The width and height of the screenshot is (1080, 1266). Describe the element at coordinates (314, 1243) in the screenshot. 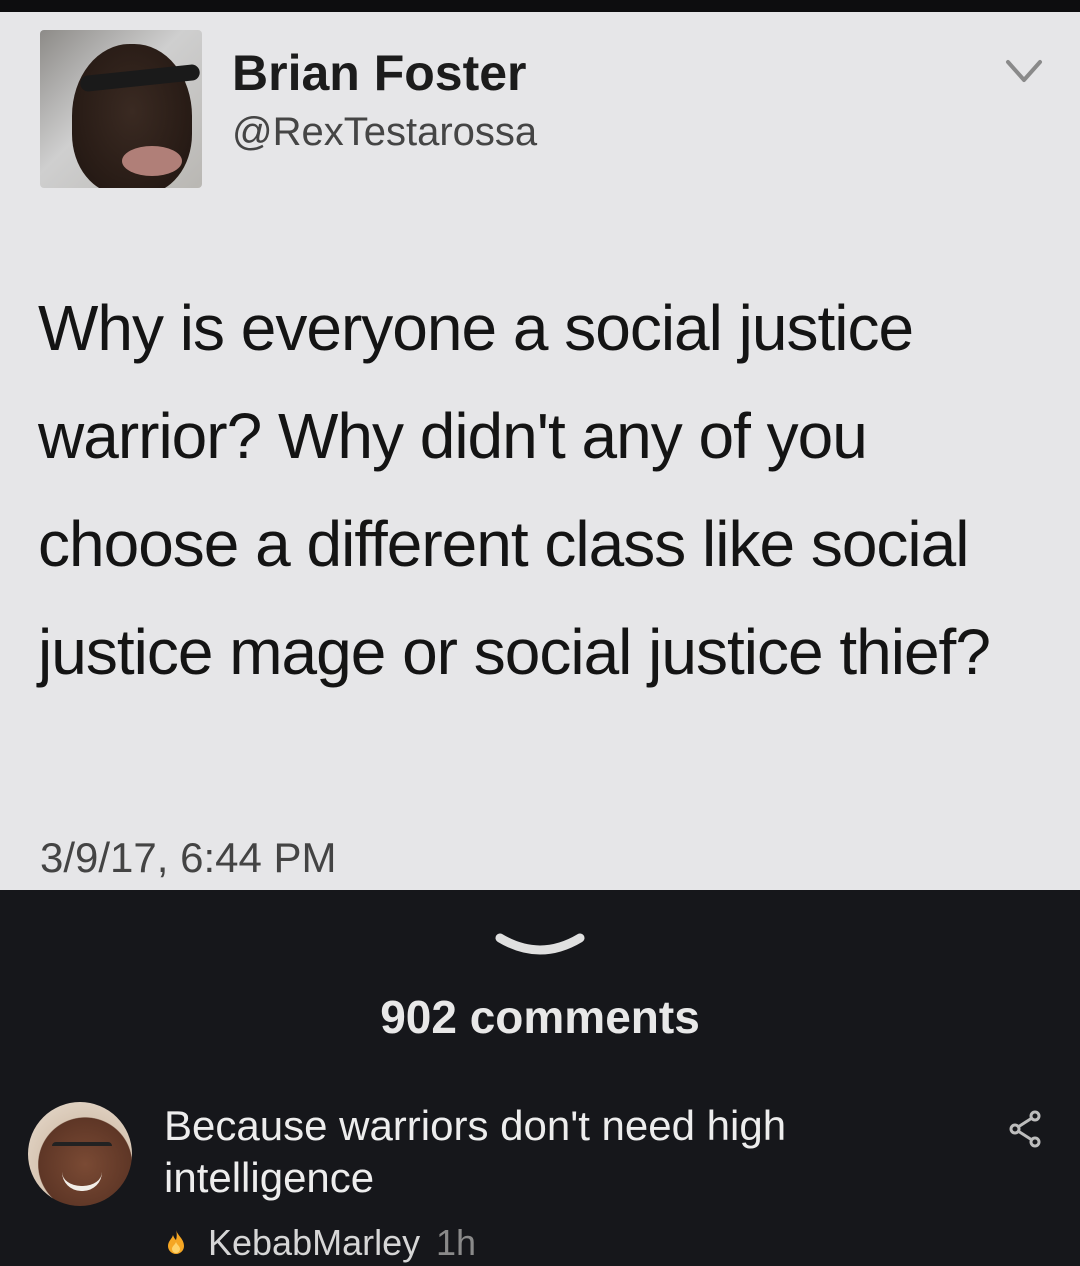

I see `comment-username: KebabMarley` at that location.